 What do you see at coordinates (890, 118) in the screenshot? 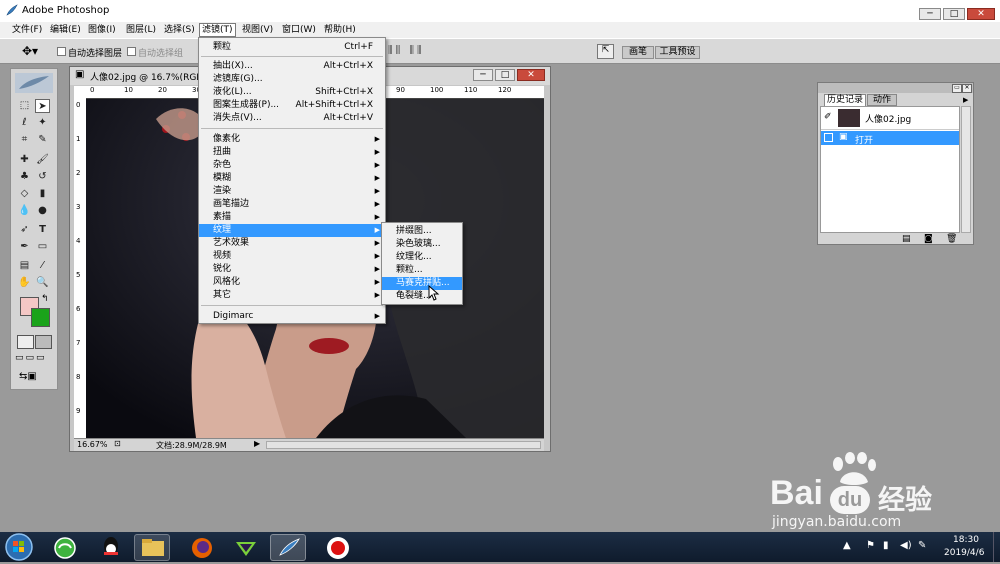
I see `history-snapshot: ✐ 人像02.jpg` at bounding box center [890, 118].